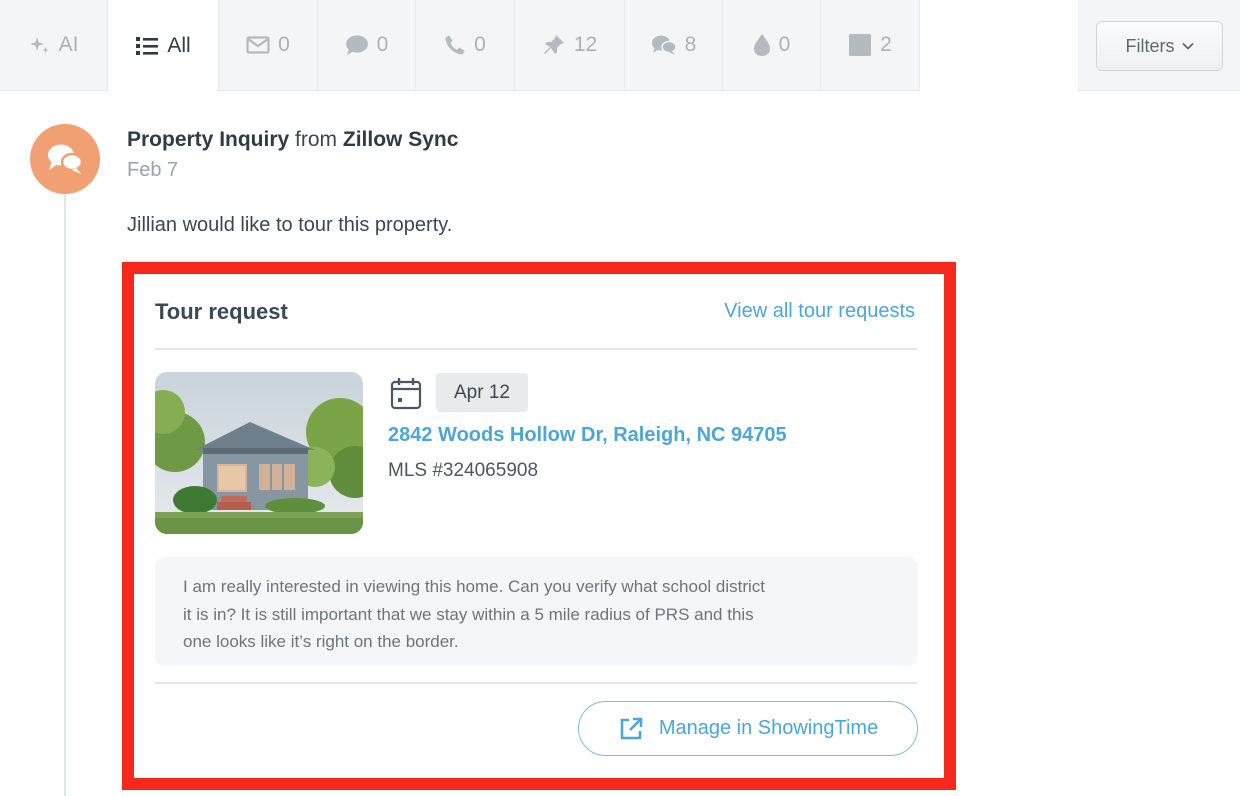 The height and width of the screenshot is (796, 1240). What do you see at coordinates (147, 46) in the screenshot?
I see `list-icon` at bounding box center [147, 46].